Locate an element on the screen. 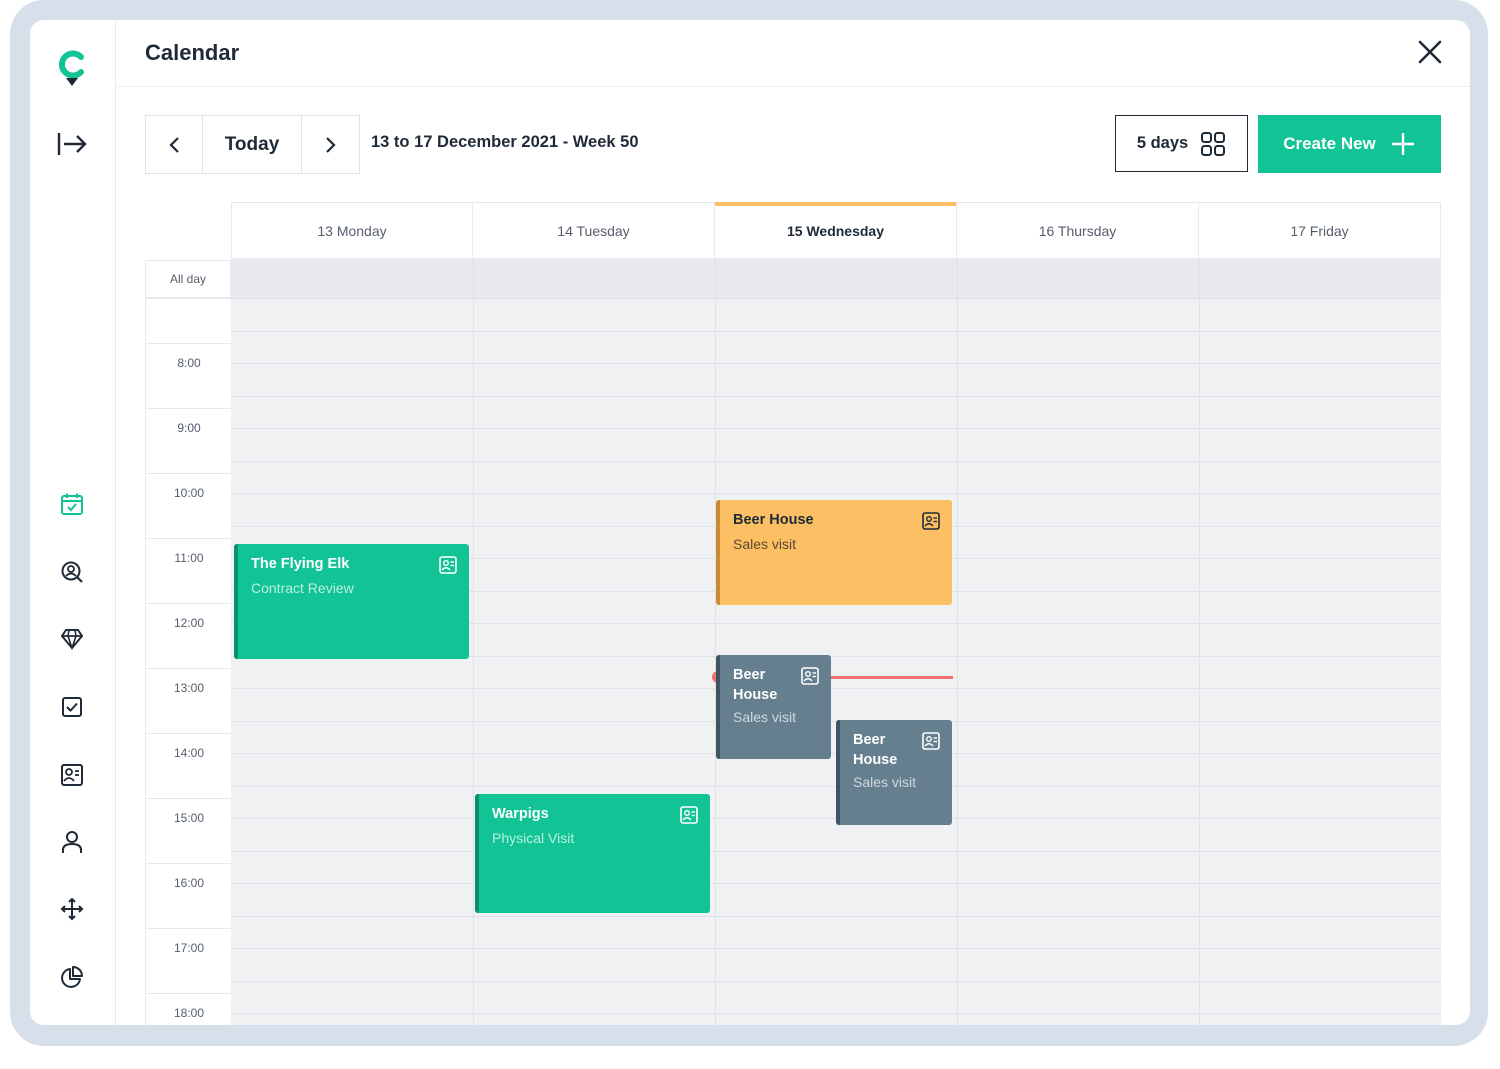  date-range-label: 13 to 17 December 2021 - Week 50 is located at coordinates (505, 142).